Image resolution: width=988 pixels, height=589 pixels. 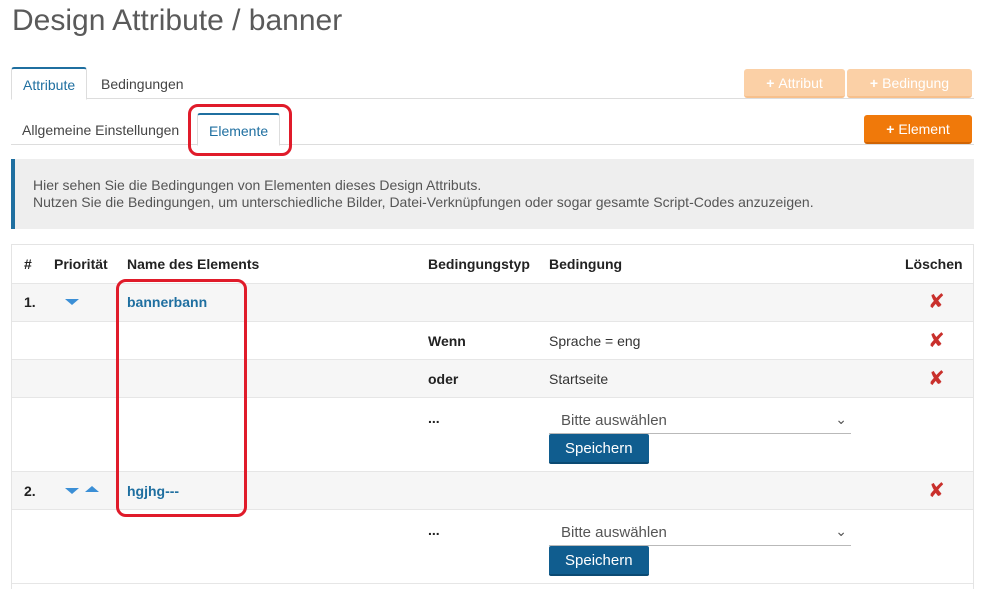 I want to click on arrow-up-icon, so click(x=92, y=489).